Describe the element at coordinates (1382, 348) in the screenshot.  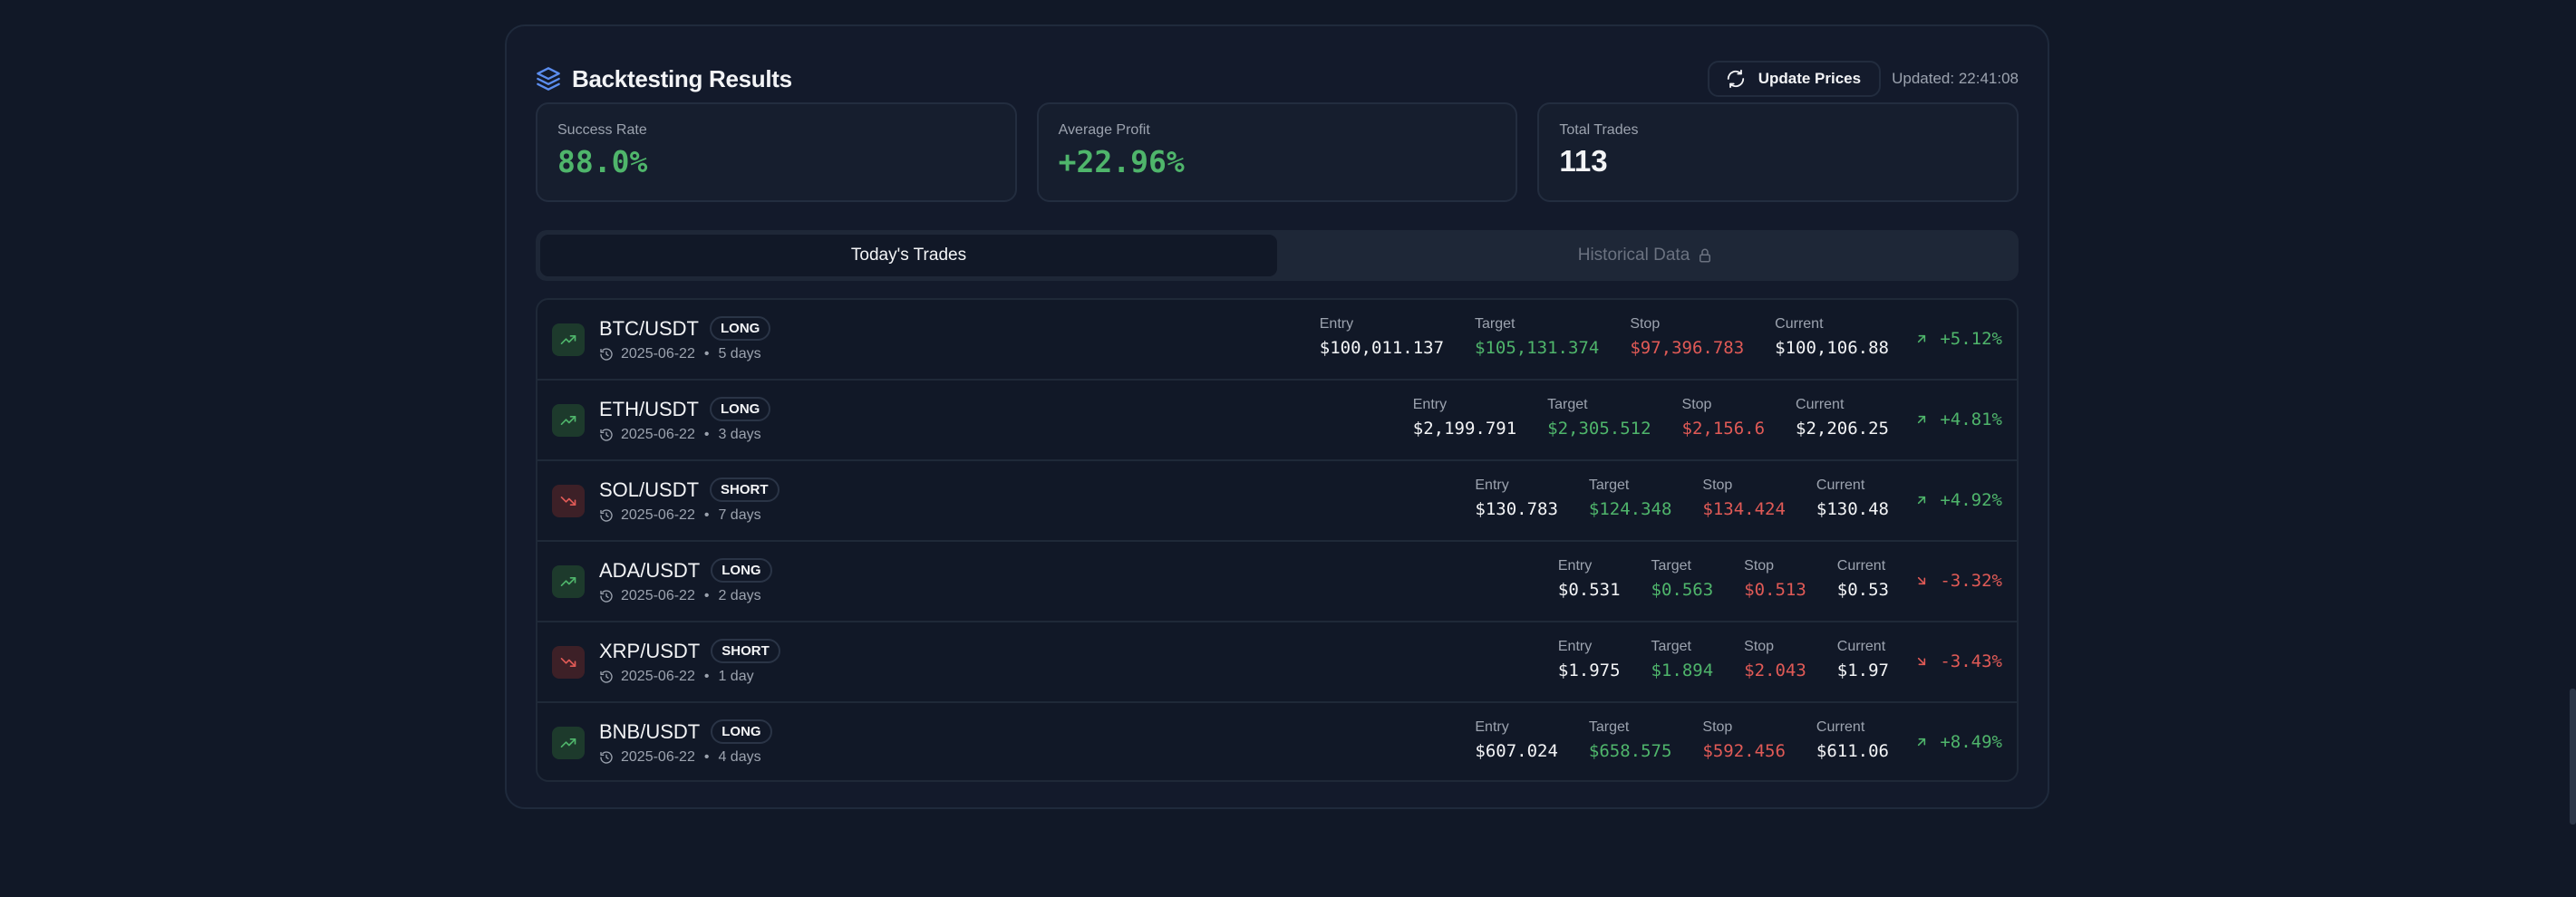
I see `entry-value: $100,011.137` at that location.